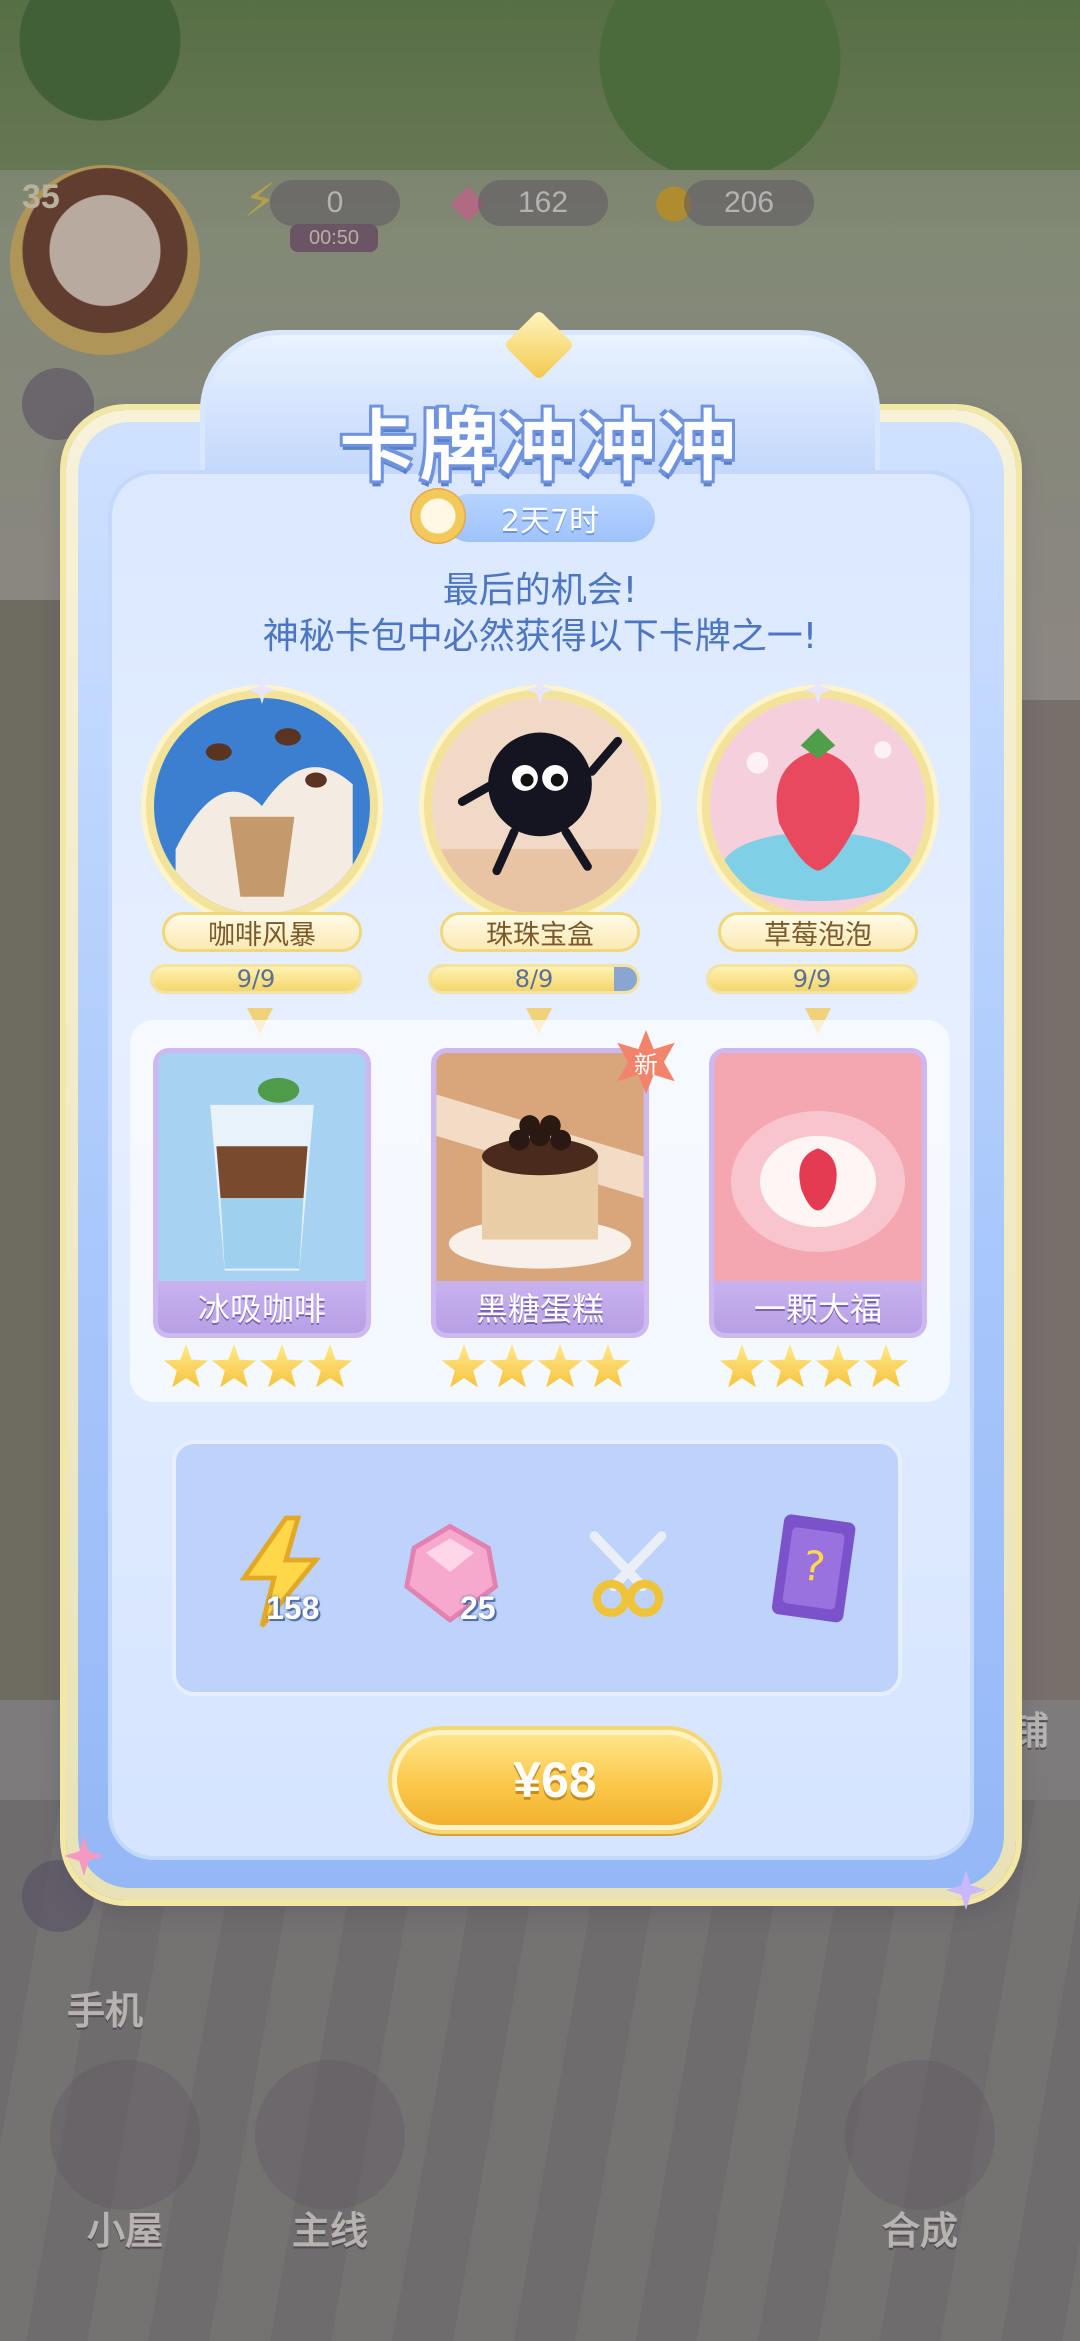 The height and width of the screenshot is (2341, 1080). I want to click on gem-reward-count: 25, so click(478, 1608).